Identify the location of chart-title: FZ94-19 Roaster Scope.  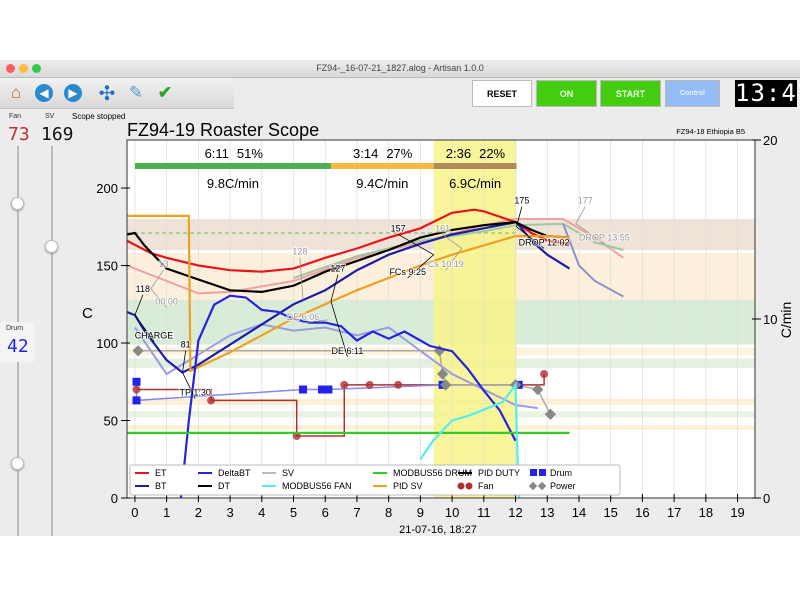
(223, 130).